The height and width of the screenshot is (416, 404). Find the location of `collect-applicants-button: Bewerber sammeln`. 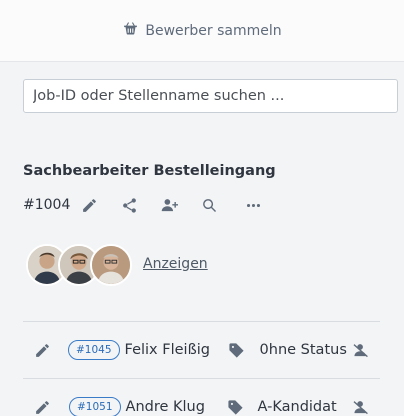

collect-applicants-button: Bewerber sammeln is located at coordinates (202, 31).